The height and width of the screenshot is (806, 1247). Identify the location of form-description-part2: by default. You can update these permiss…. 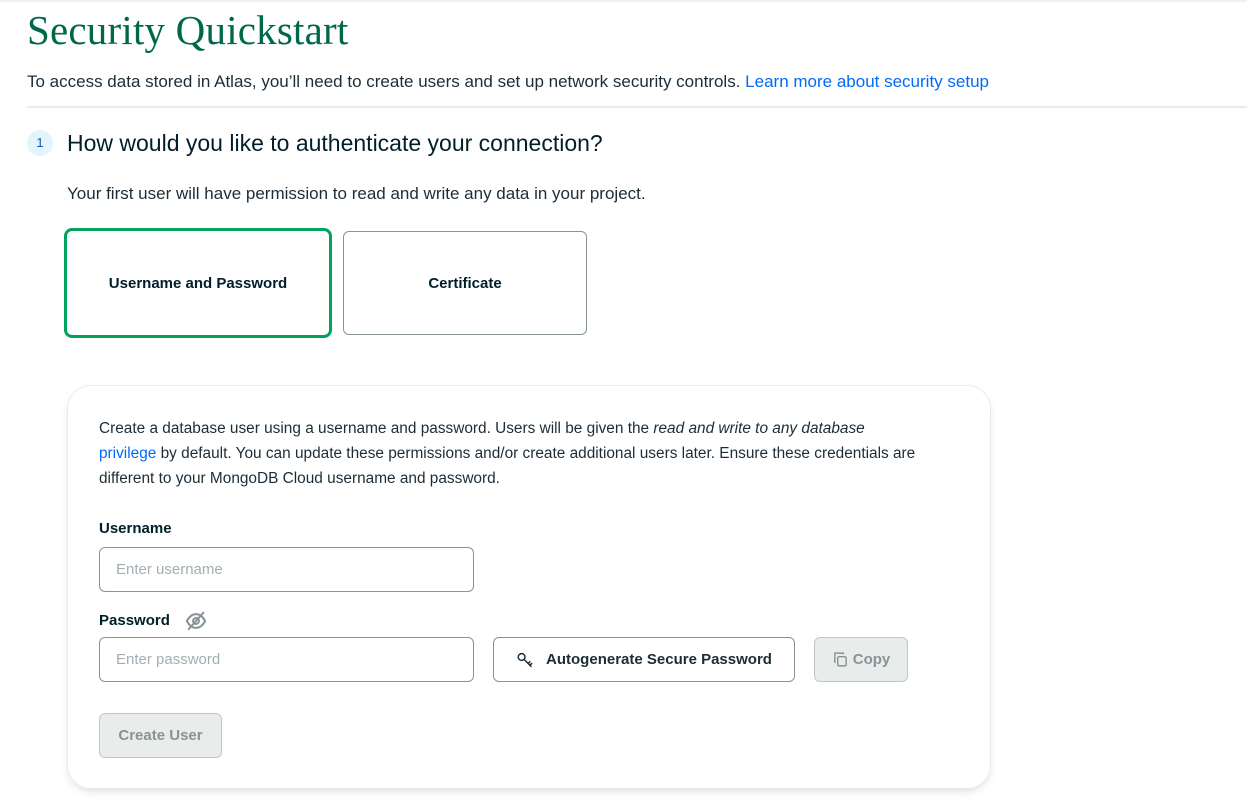
(507, 466).